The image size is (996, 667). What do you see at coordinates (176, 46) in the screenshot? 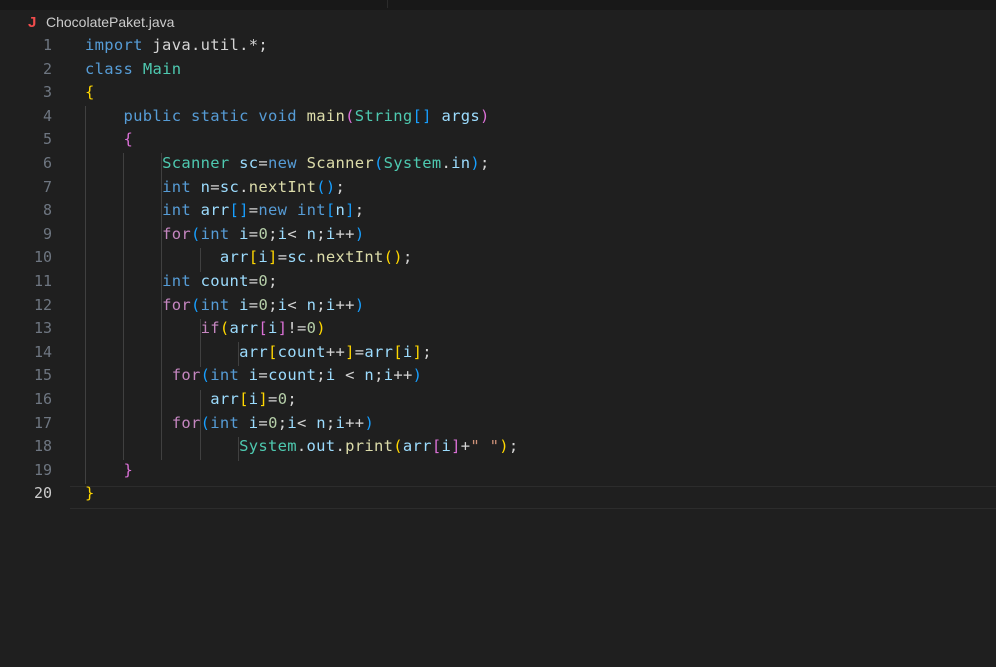
I see `code-text: import java.util.*;` at bounding box center [176, 46].